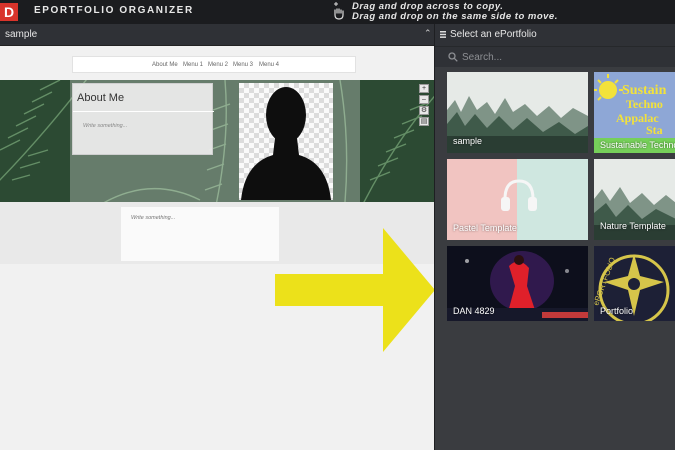  Describe the element at coordinates (443, 34) in the screenshot. I see `list-icon` at that location.